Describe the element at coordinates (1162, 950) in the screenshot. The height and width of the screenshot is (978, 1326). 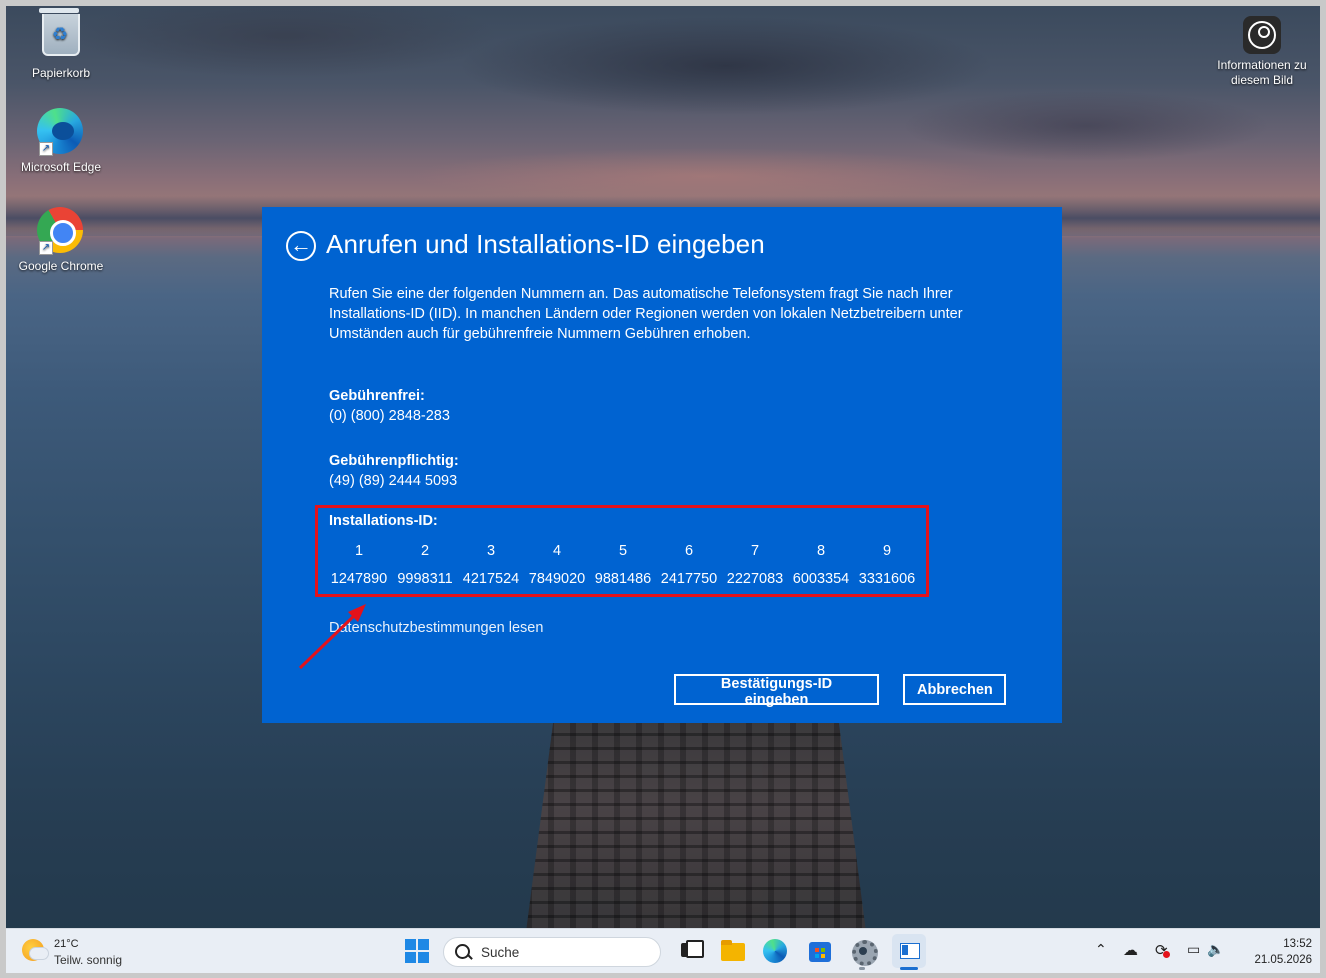
I see `sync-alert-icon: ⟳` at that location.